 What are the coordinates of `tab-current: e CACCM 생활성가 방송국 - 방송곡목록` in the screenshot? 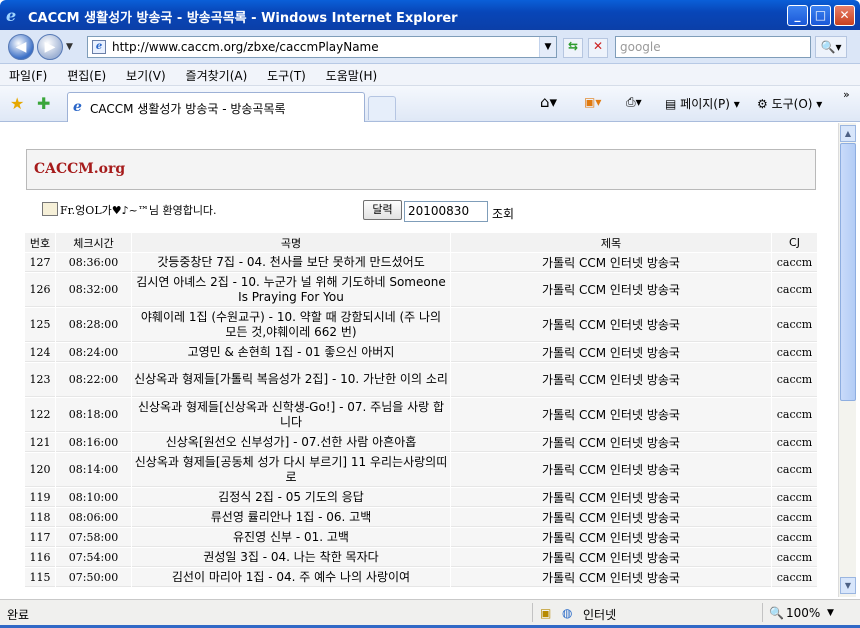 It's located at (216, 107).